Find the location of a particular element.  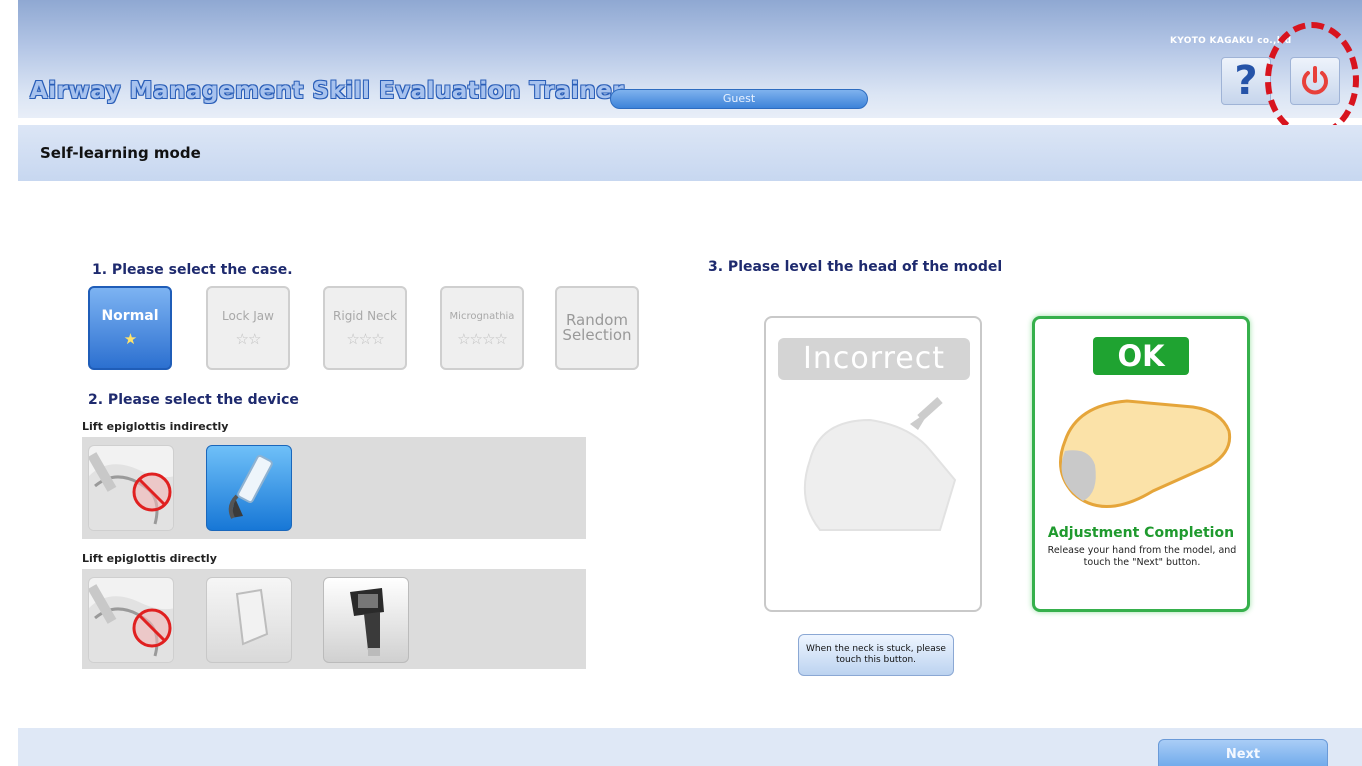

case-label: Rigid Neck is located at coordinates (365, 315).